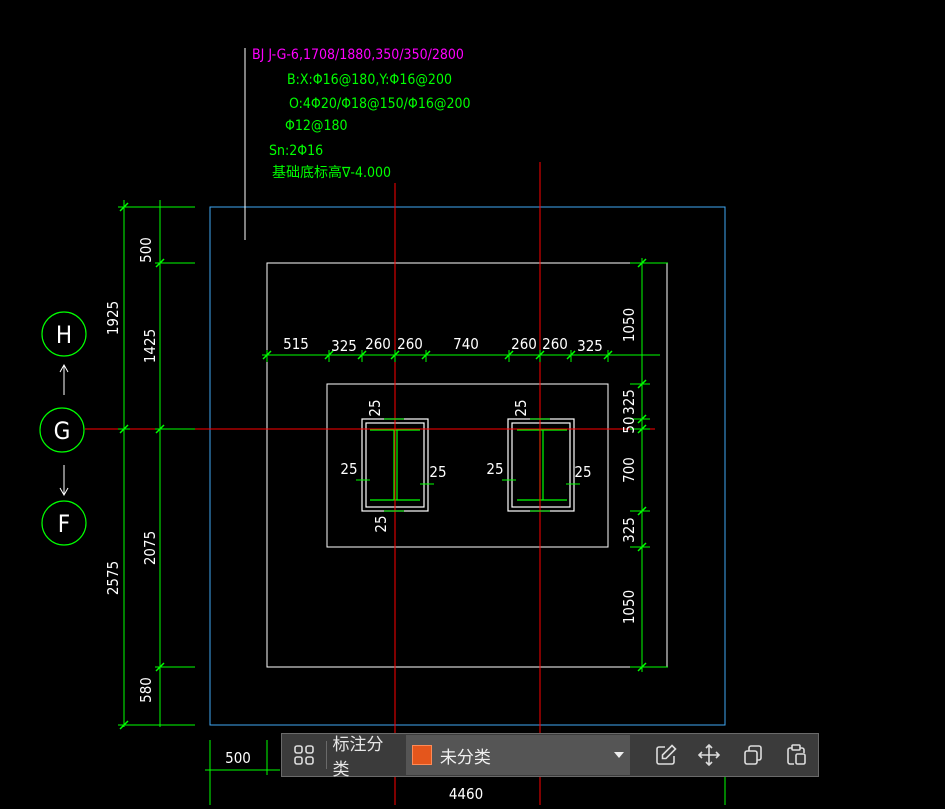  Describe the element at coordinates (375, 407) in the screenshot. I see `dim-col1-top: 25` at that location.